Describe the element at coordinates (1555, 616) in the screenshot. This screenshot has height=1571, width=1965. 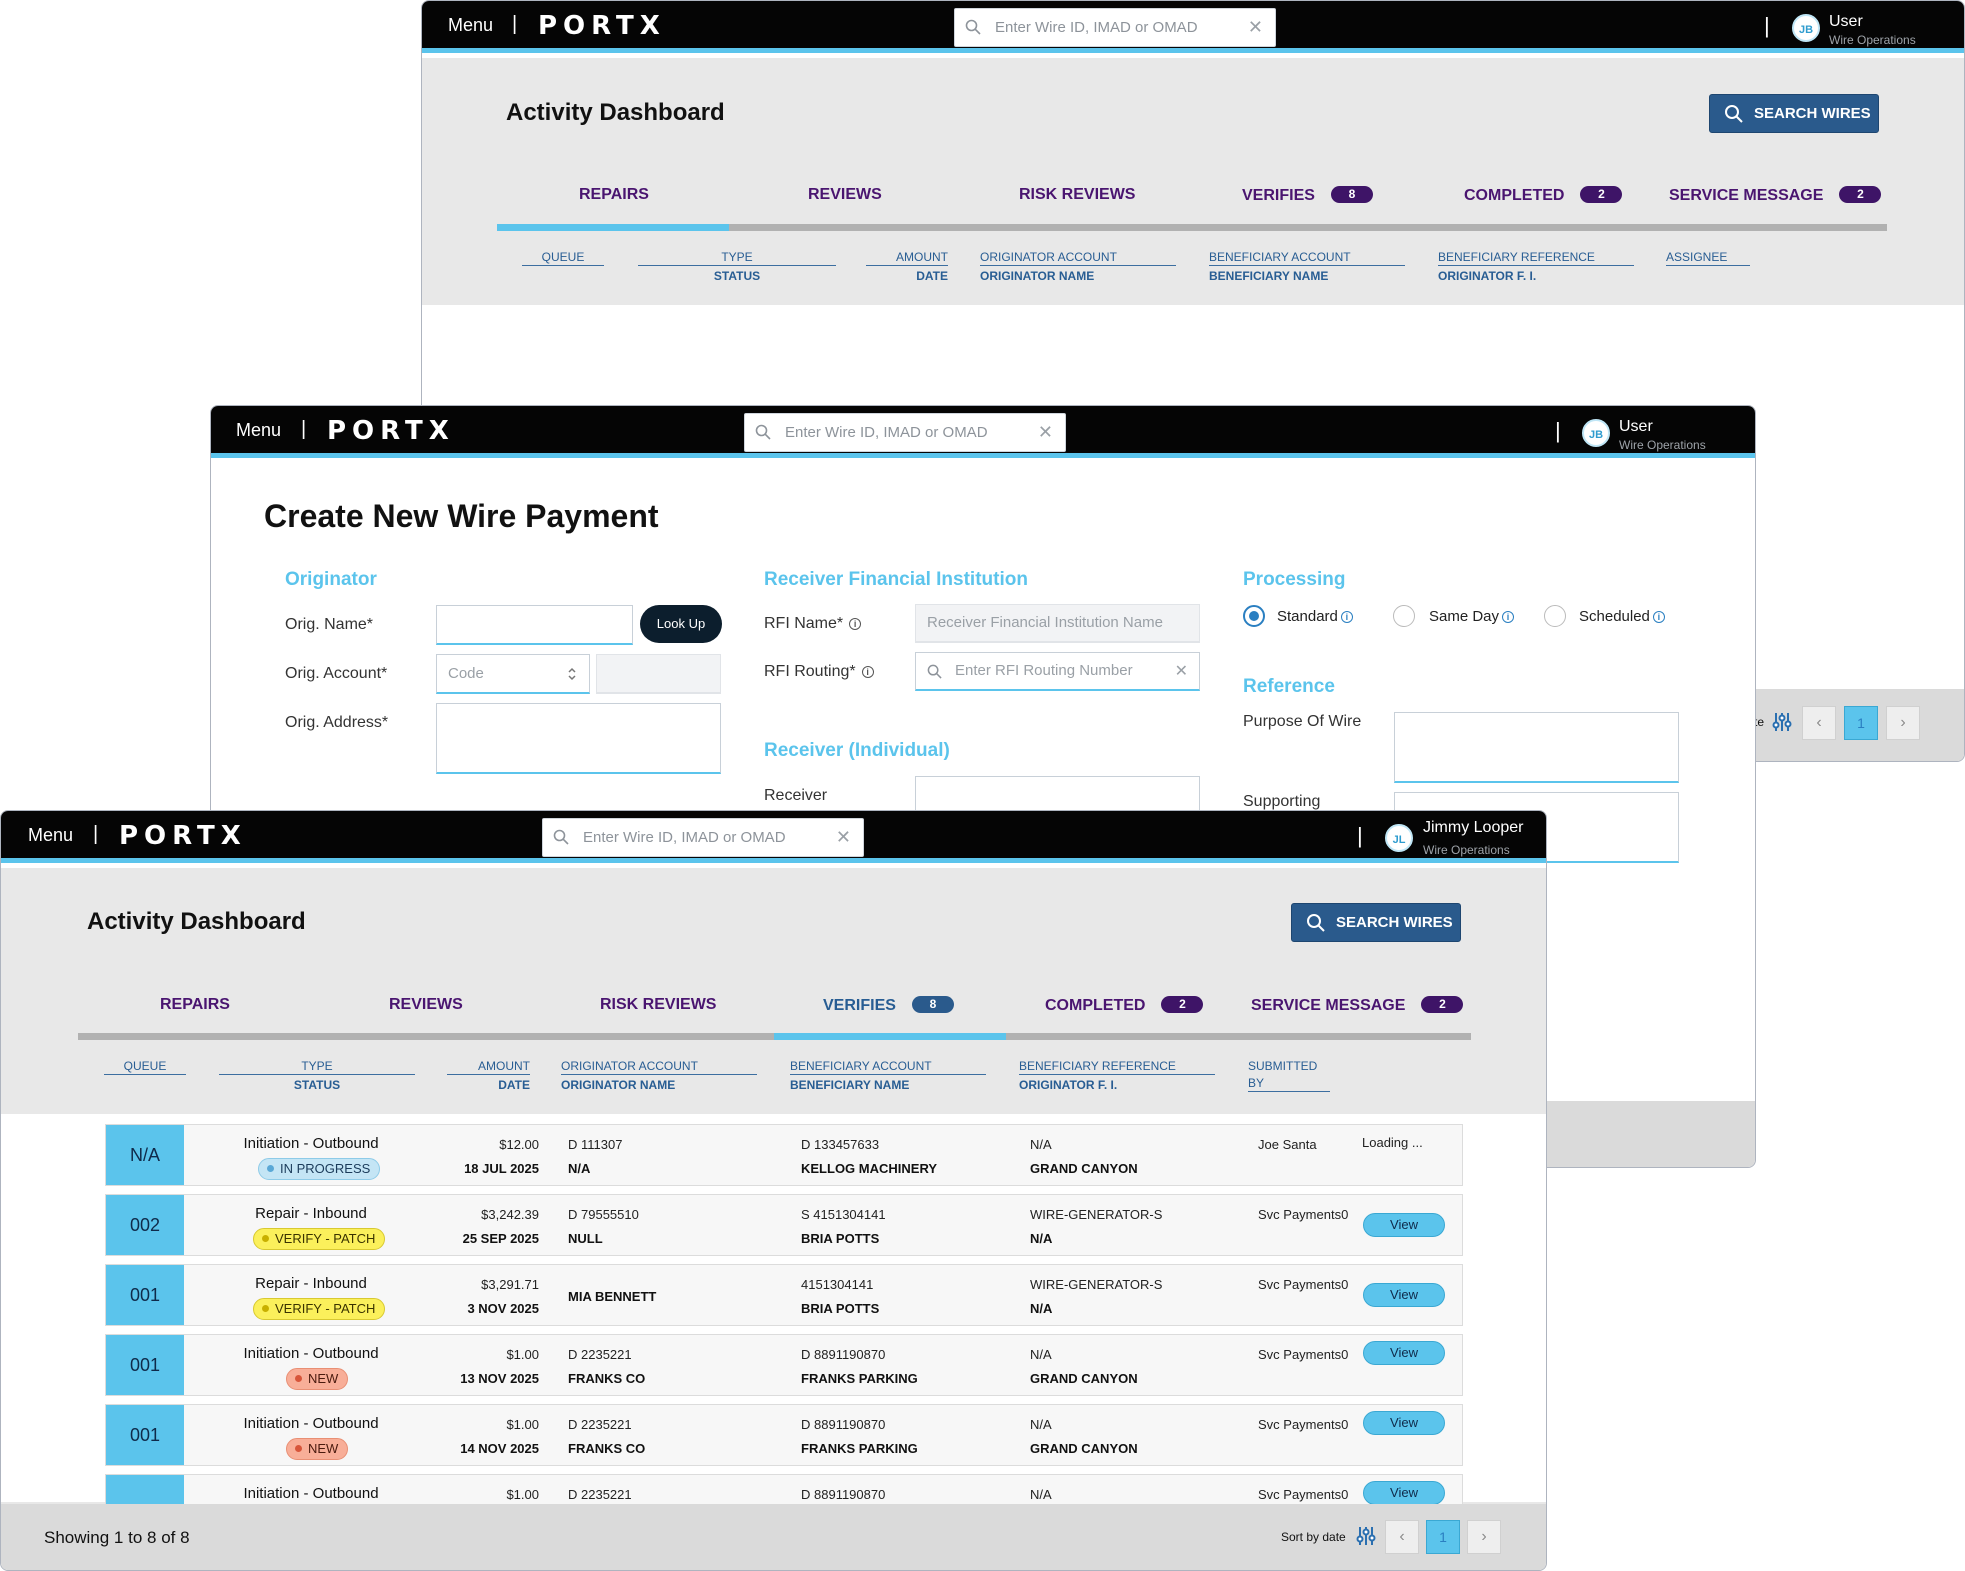
I see `radio-scheduled` at that location.